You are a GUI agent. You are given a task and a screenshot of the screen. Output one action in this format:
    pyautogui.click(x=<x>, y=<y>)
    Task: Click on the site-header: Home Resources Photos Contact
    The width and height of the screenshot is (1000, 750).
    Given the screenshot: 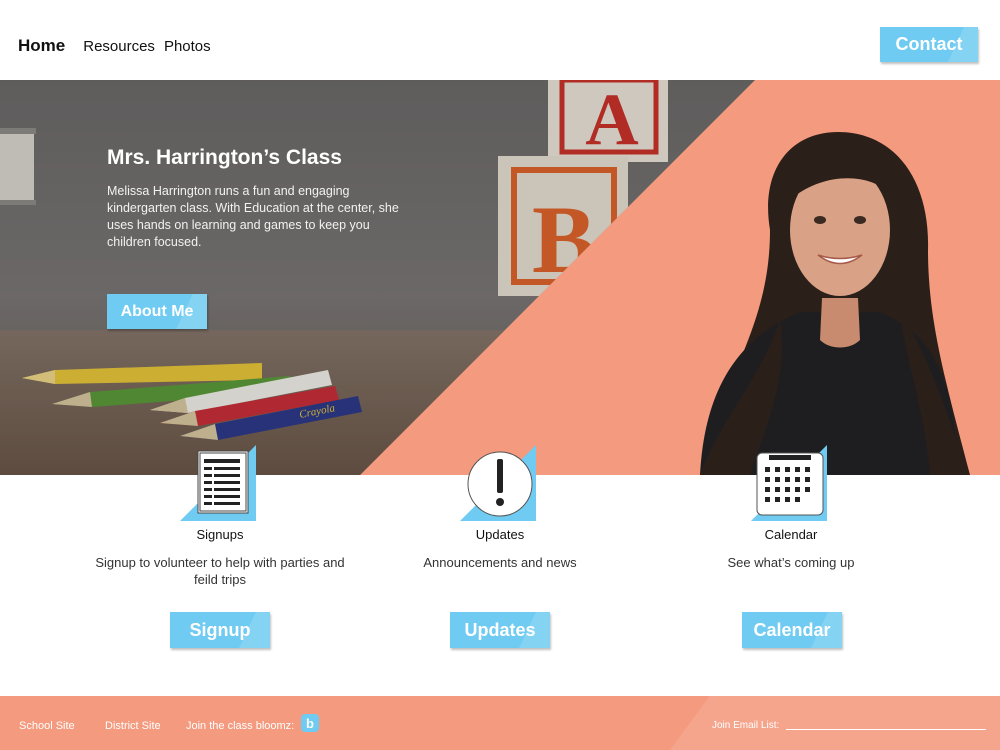 What is the action you would take?
    pyautogui.click(x=500, y=40)
    